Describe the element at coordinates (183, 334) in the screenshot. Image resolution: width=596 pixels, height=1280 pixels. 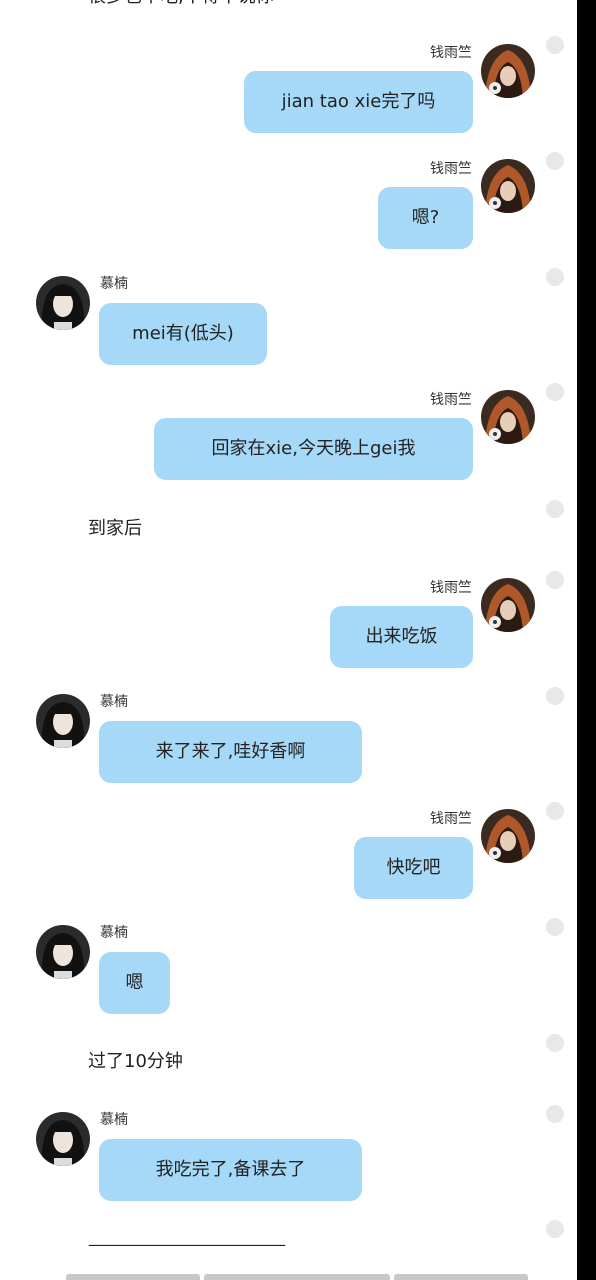
I see `message-bubble: mei有(低头)` at that location.